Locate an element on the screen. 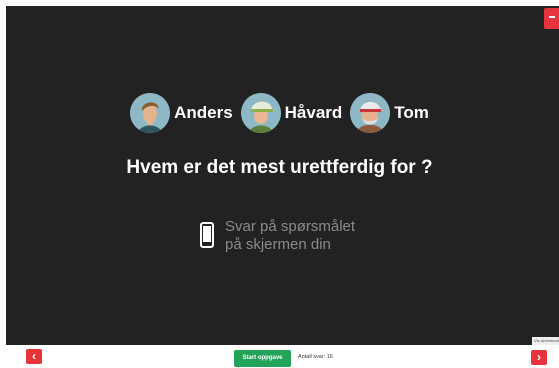 The height and width of the screenshot is (368, 559). next-button: › is located at coordinates (539, 357).